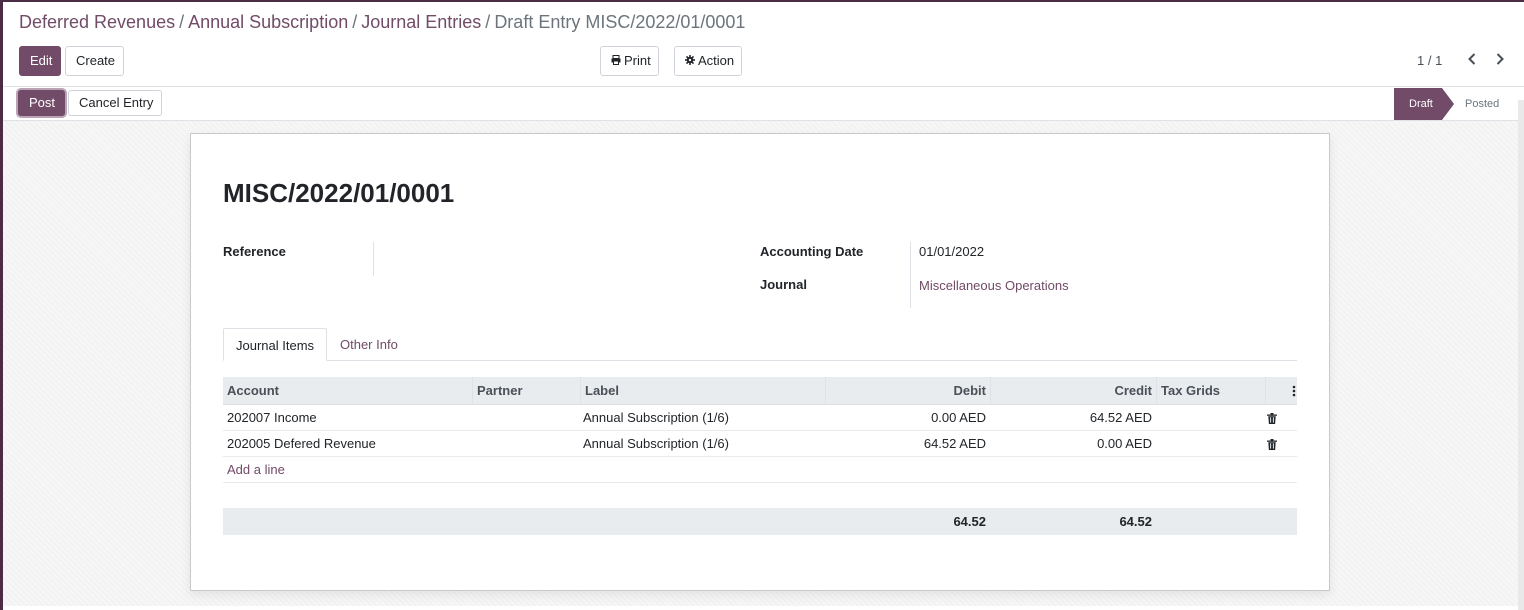 Image resolution: width=1524 pixels, height=610 pixels. Describe the element at coordinates (1073, 418) in the screenshot. I see `row-credit: 64.52 AED` at that location.